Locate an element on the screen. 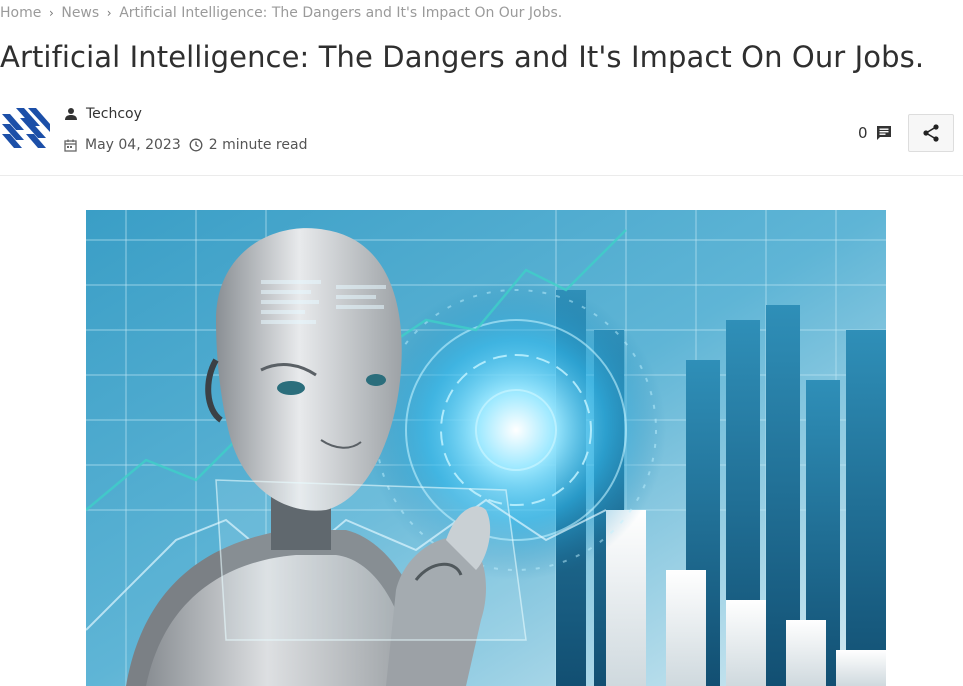 The width and height of the screenshot is (963, 686). author-row: Techcoy is located at coordinates (103, 114).